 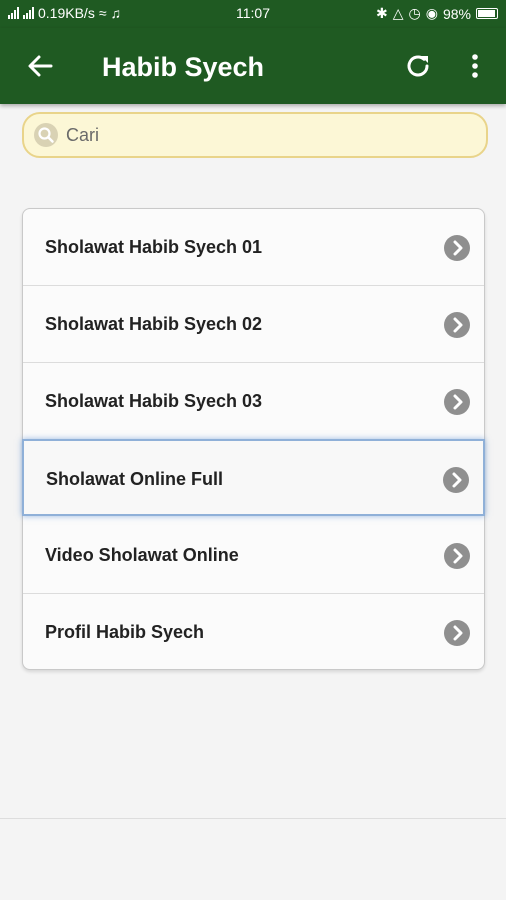 I want to click on battery-percent: 98%, so click(x=456, y=13).